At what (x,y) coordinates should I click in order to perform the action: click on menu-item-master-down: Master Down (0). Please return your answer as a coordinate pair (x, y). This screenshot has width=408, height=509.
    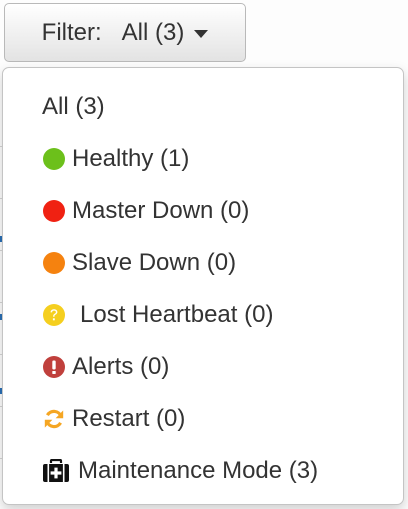
    Looking at the image, I should click on (203, 211).